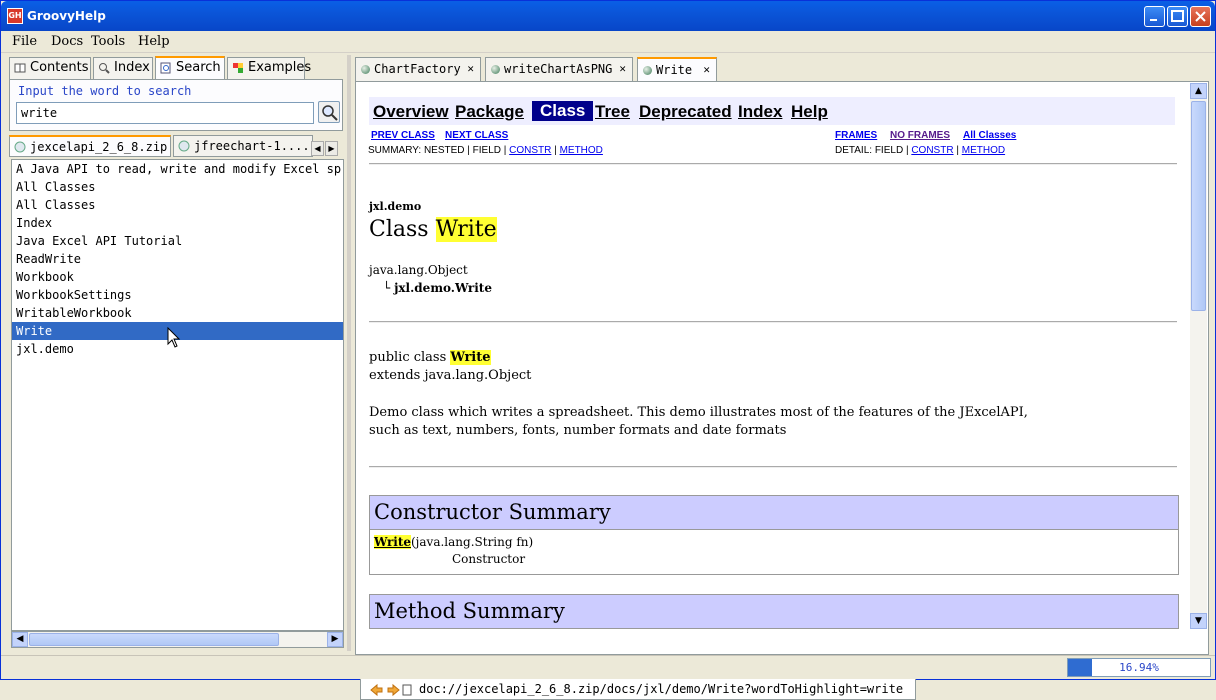 This screenshot has height=700, width=1216. Describe the element at coordinates (774, 513) in the screenshot. I see `constructor-summary-title: Constructor Summary` at that location.